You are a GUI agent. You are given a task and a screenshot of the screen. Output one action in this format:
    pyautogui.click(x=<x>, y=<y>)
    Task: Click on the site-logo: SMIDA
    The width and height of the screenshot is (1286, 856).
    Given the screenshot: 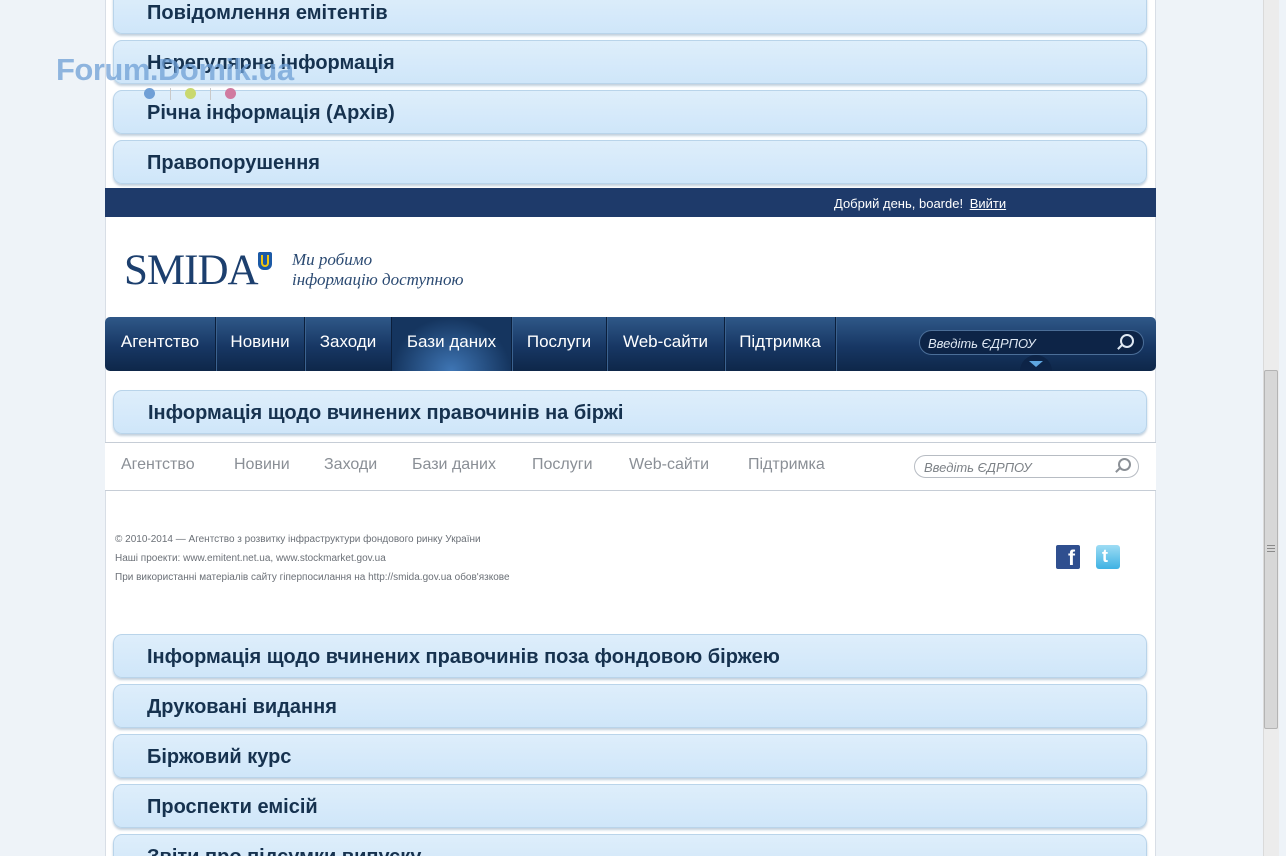 What is the action you would take?
    pyautogui.click(x=191, y=270)
    